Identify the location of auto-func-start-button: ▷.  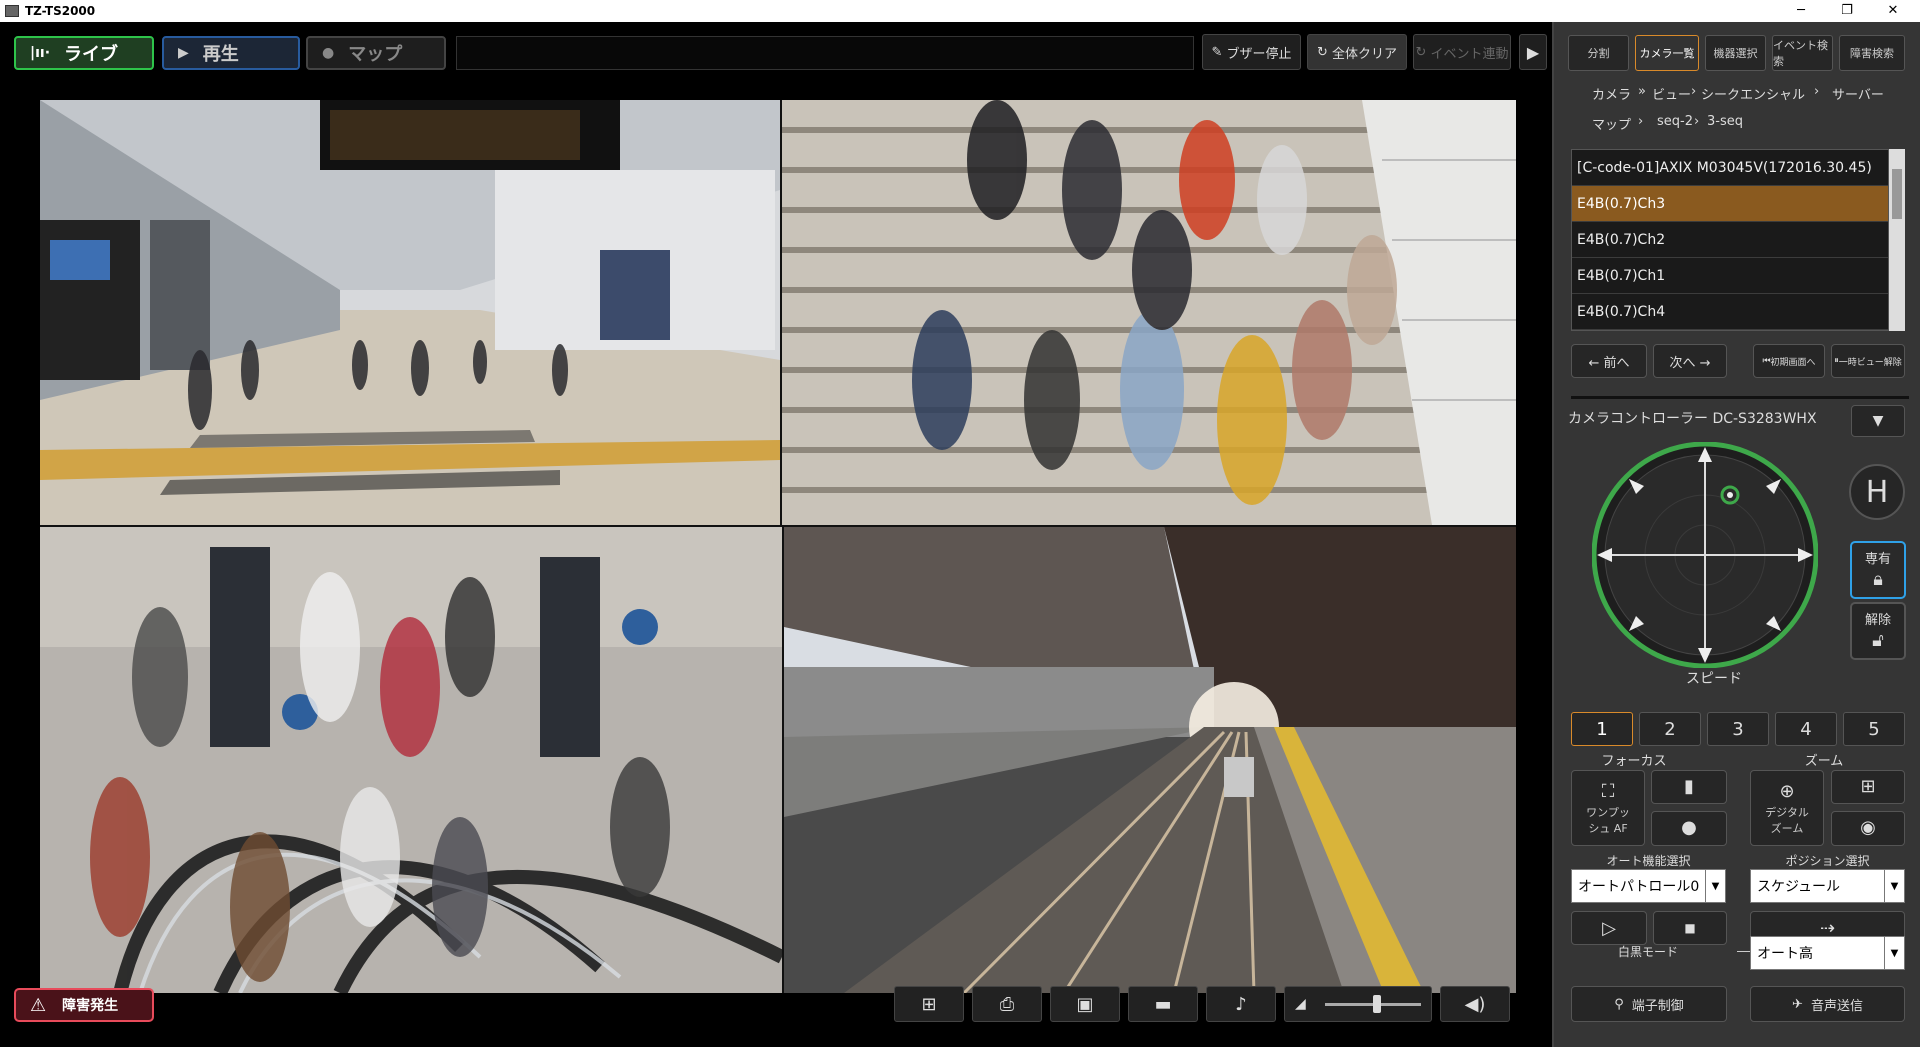
(1609, 928).